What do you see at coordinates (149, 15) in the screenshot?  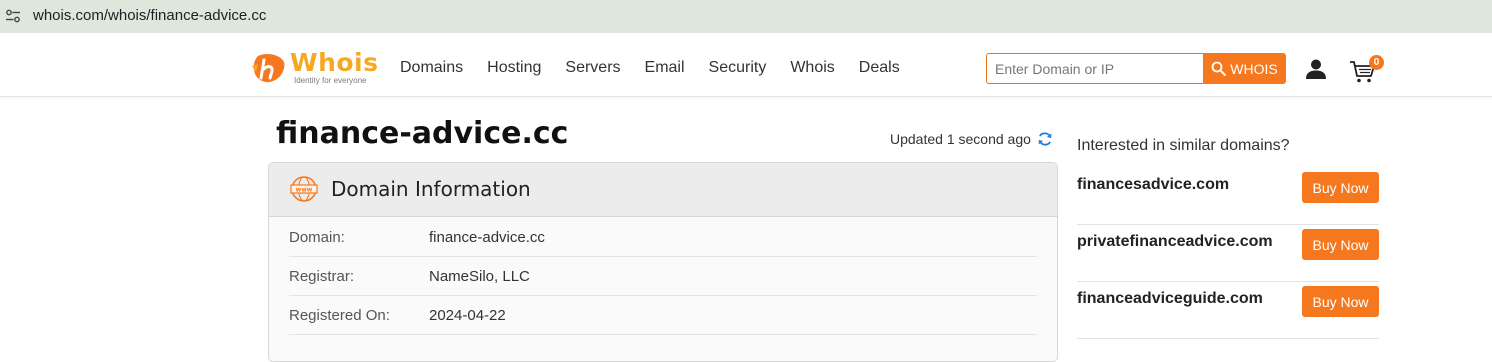 I see `url-text: whois.com/whois/finance-advice.cc` at bounding box center [149, 15].